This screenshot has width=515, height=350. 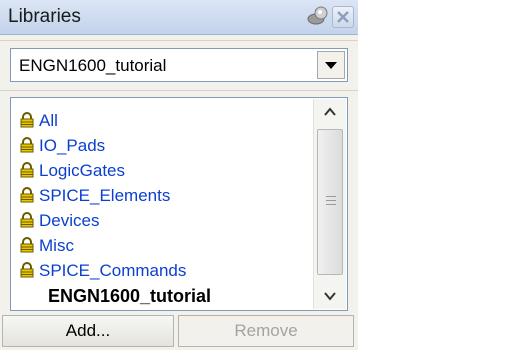 I want to click on pin-icon, so click(x=318, y=16).